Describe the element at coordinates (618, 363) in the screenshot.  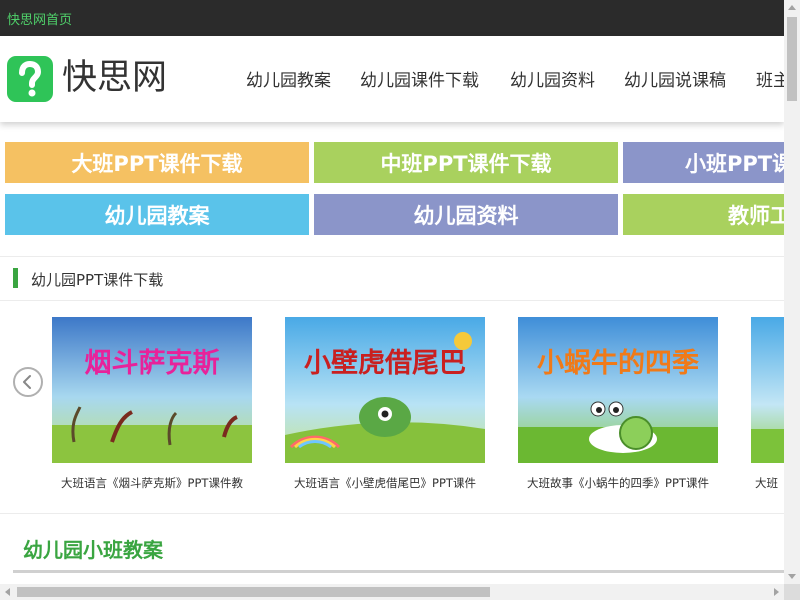
I see `thumbnail-title: 小蜗牛的四季` at that location.